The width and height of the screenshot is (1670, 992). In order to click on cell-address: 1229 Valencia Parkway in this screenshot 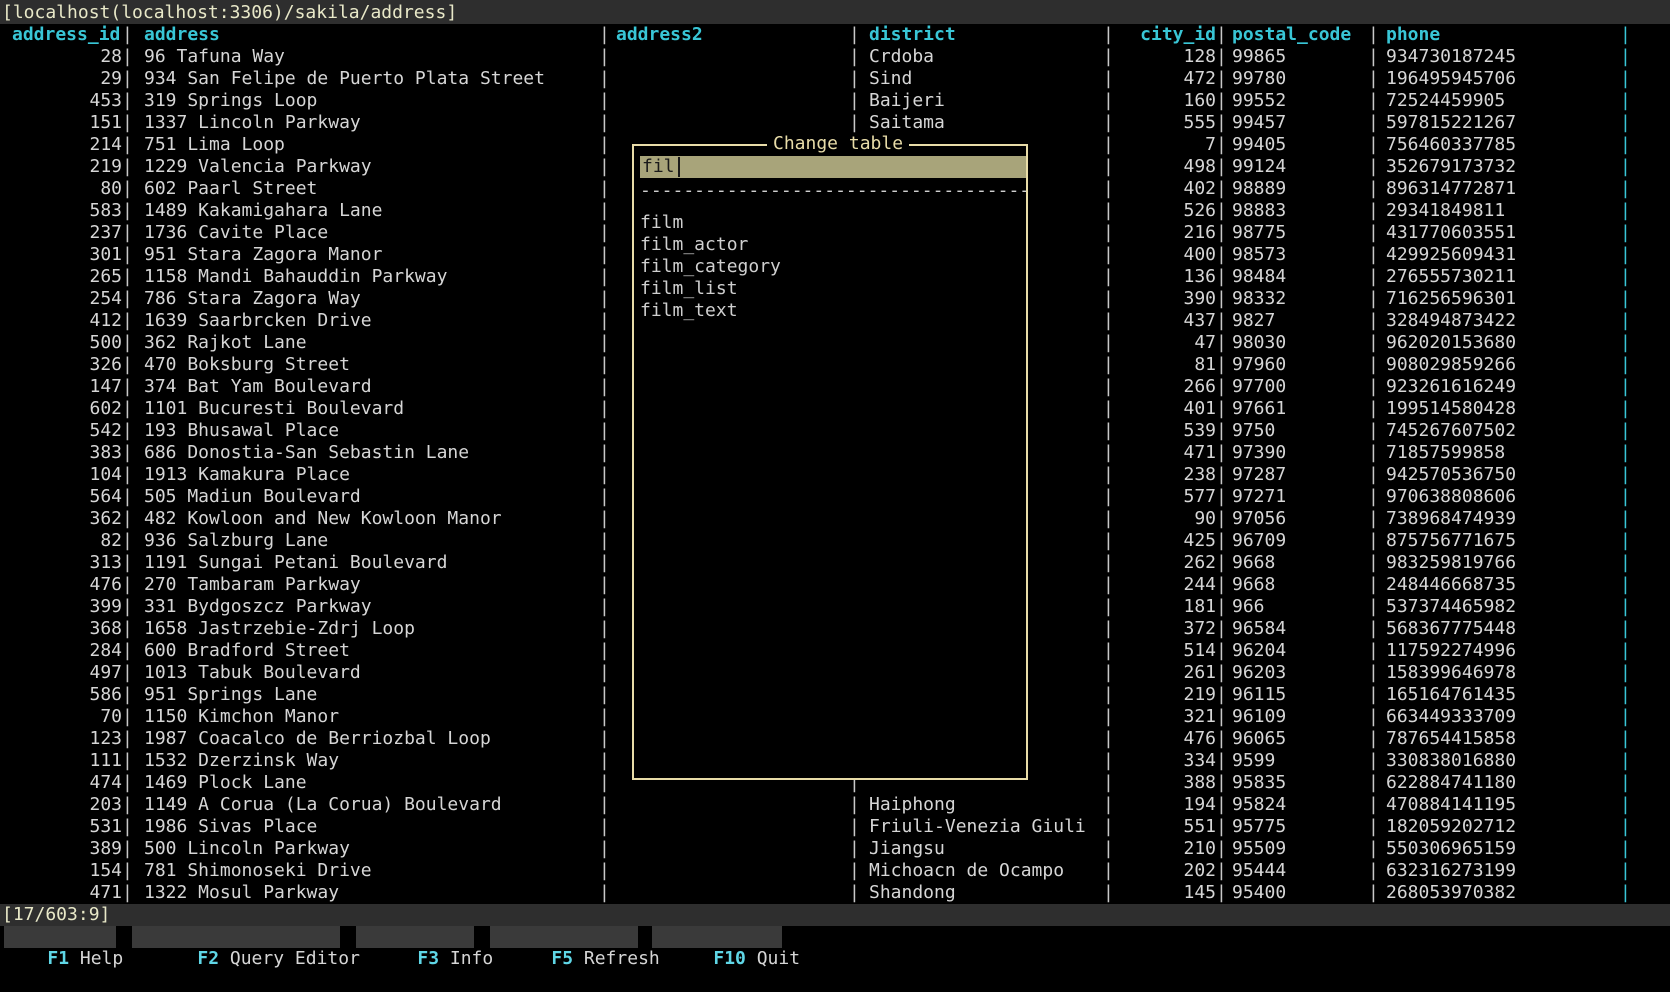, I will do `click(258, 166)`.